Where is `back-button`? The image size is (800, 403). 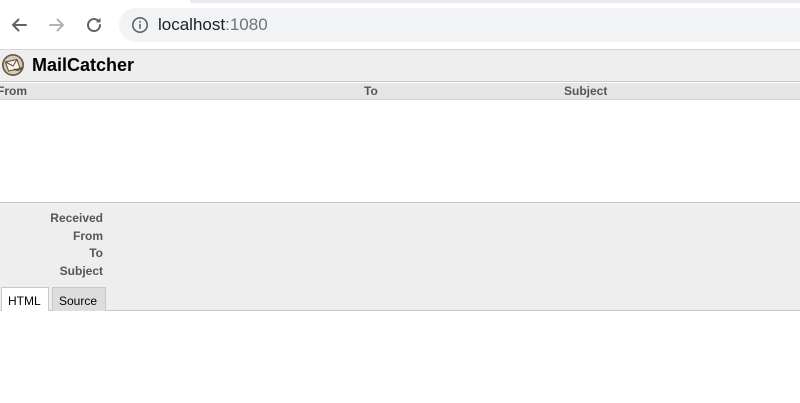
back-button is located at coordinates (19, 25).